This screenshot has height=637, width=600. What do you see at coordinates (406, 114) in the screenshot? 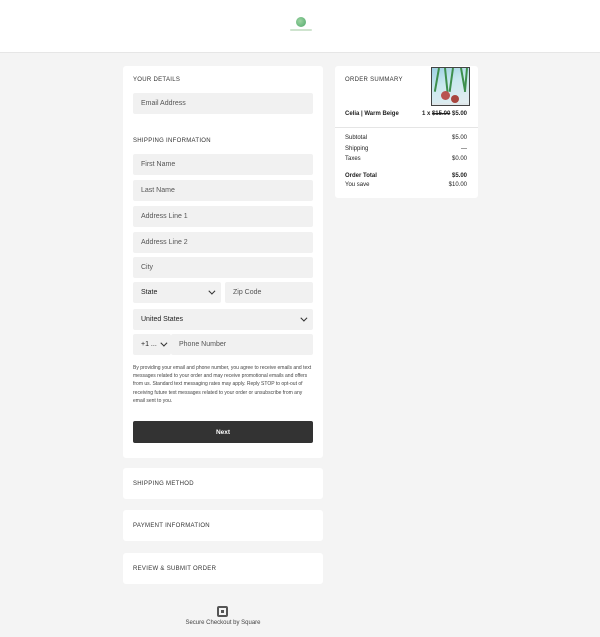
I see `line-item: Celia | Warm Beige 1 x $15.00 $5.00` at bounding box center [406, 114].